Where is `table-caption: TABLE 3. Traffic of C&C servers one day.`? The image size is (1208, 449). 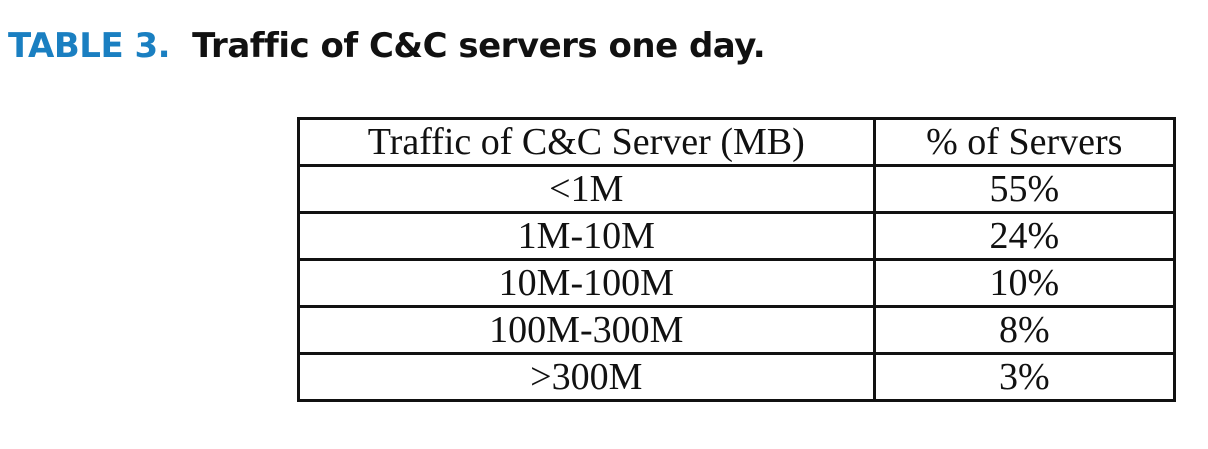 table-caption: TABLE 3. Traffic of C&C servers one day. is located at coordinates (387, 46).